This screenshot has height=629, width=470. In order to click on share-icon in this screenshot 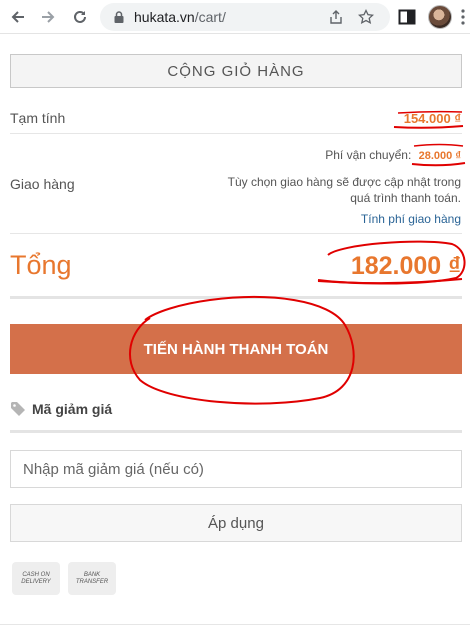, I will do `click(336, 17)`.